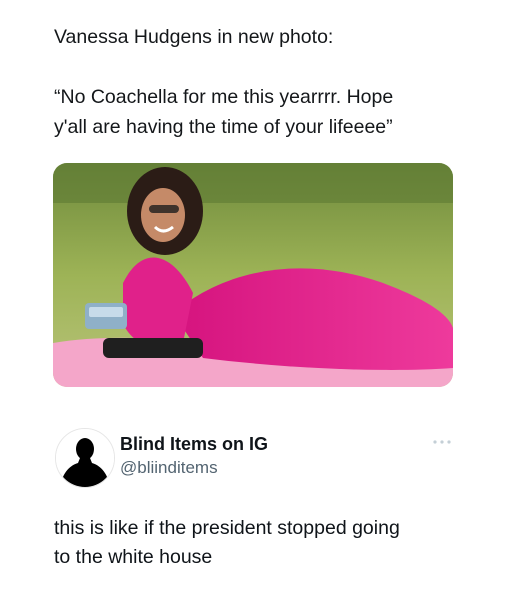  I want to click on author-handle: @bliinditems, so click(169, 468).